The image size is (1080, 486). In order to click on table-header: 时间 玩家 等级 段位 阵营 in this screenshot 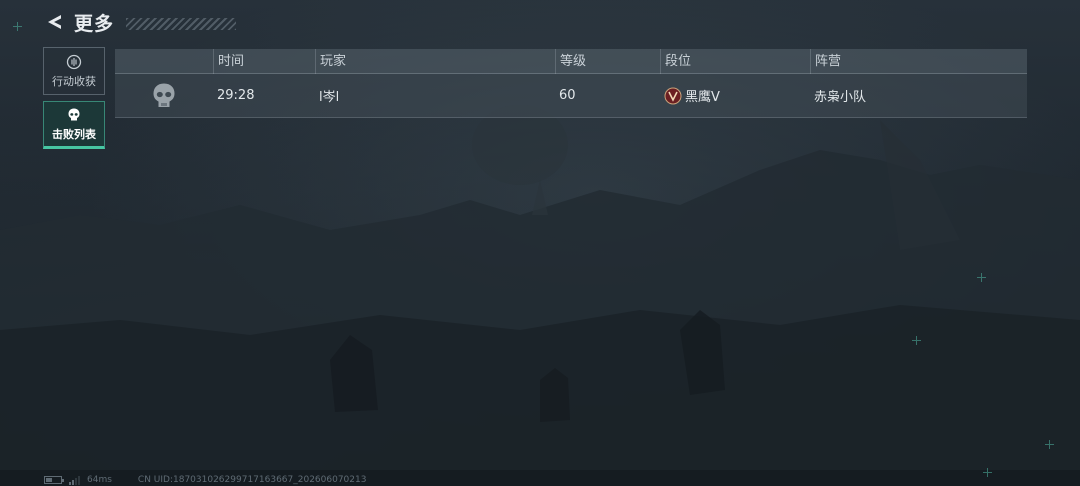, I will do `click(571, 61)`.